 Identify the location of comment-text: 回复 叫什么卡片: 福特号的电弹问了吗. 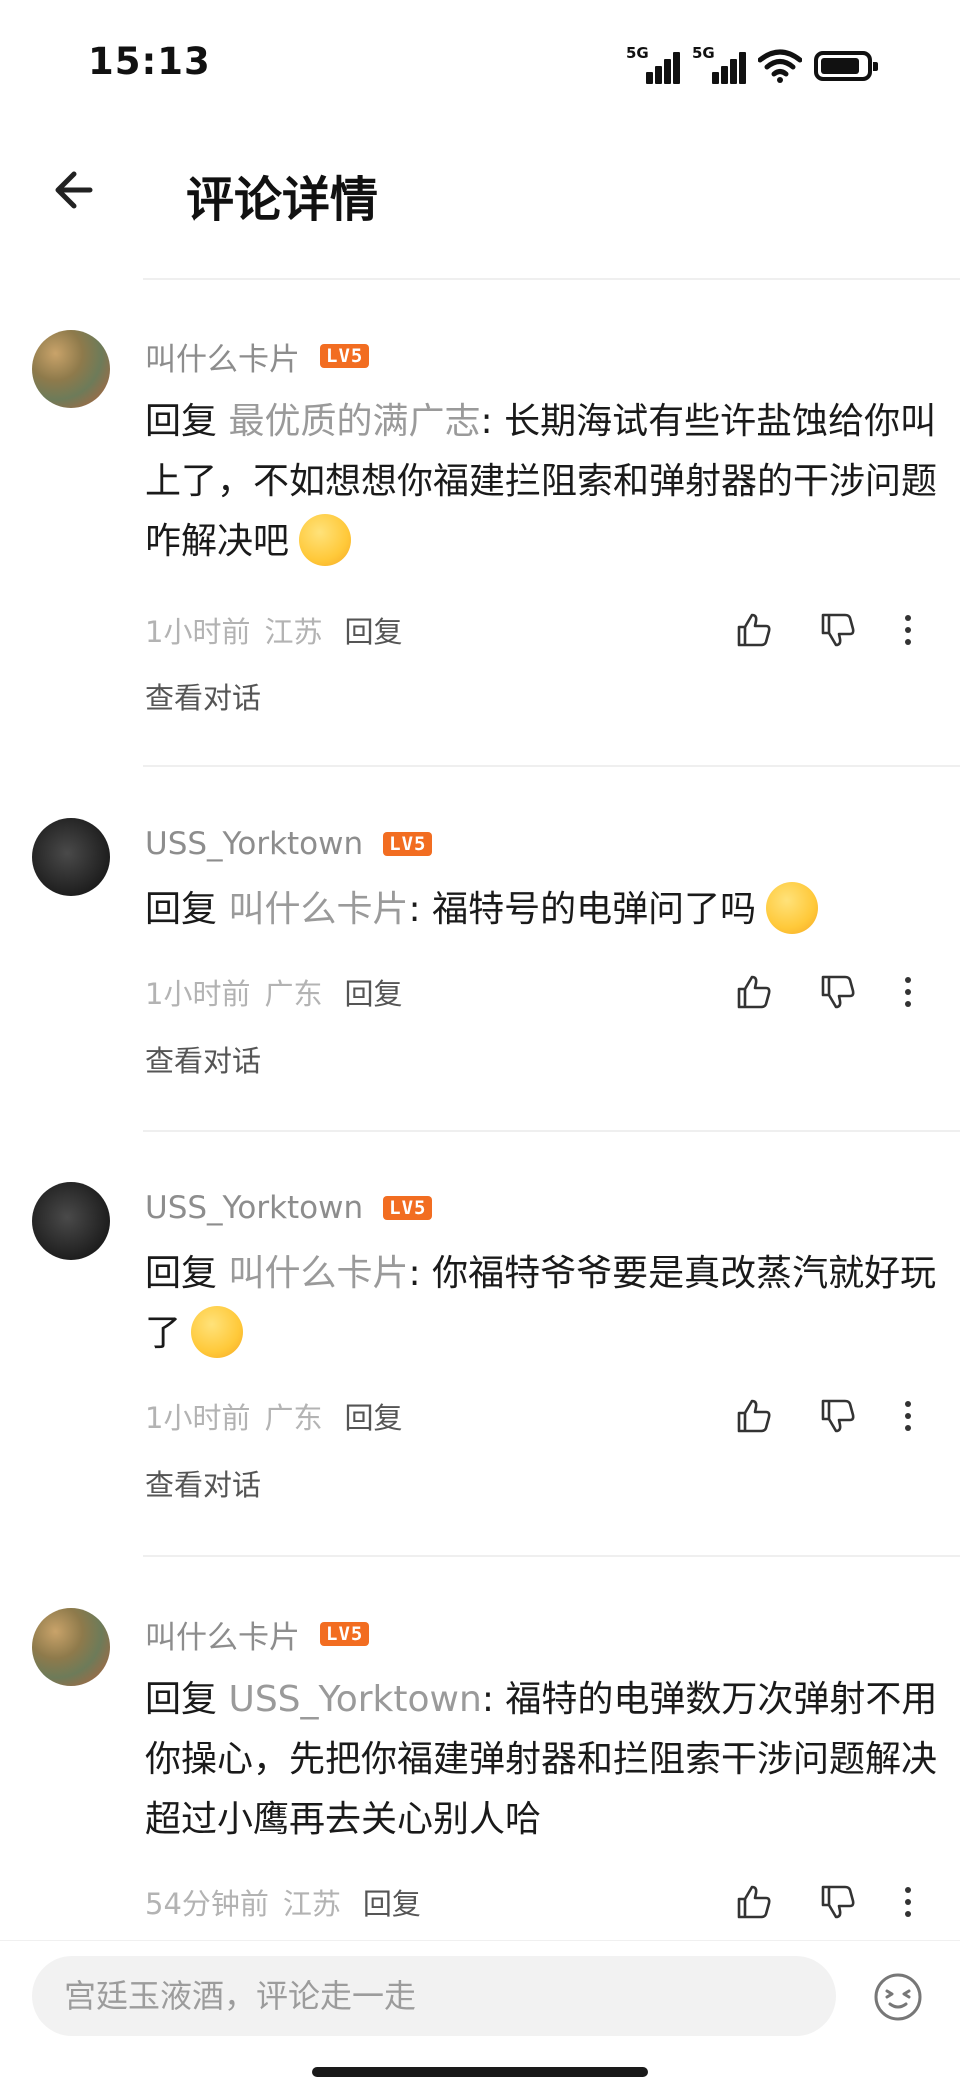
(542, 910).